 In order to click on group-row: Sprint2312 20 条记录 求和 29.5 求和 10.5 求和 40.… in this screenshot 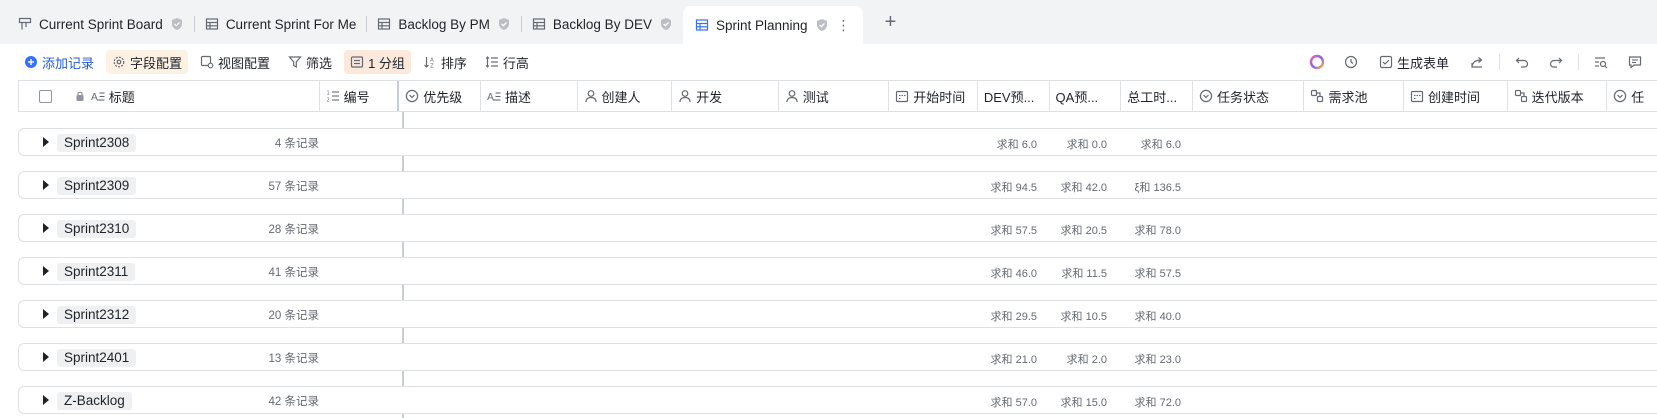, I will do `click(837, 314)`.